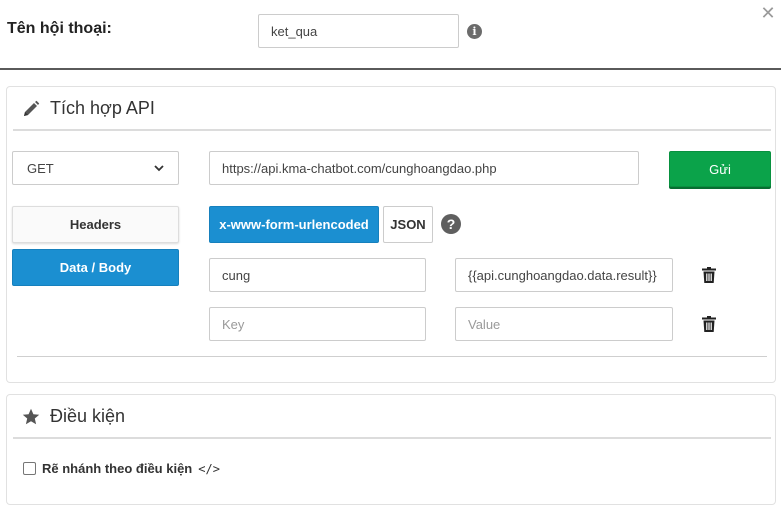 This screenshot has width=781, height=511. Describe the element at coordinates (40, 168) in the screenshot. I see `method-select-value: GET` at that location.